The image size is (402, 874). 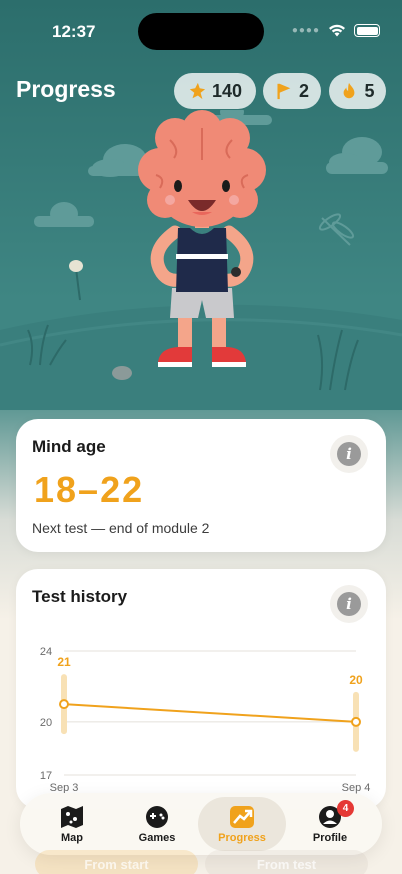 I want to click on mind-age-value: 18–22, so click(x=89, y=489).